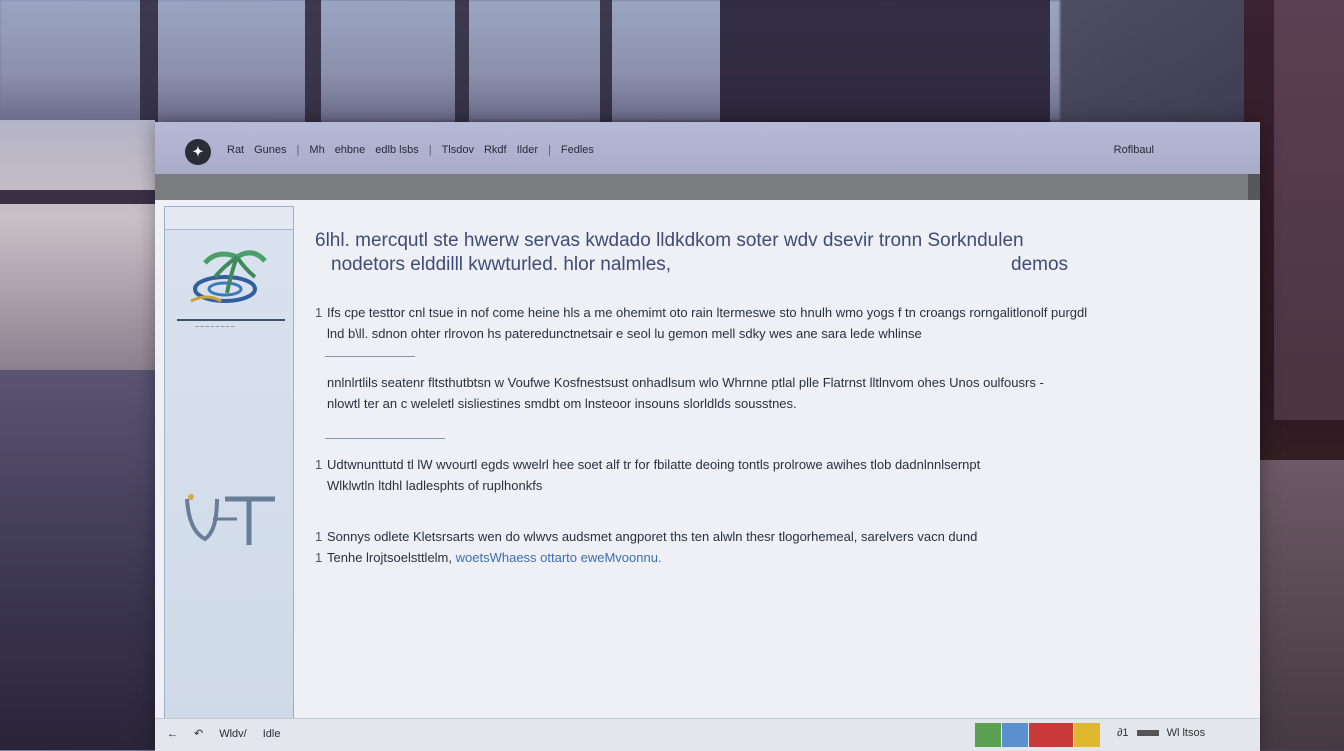  I want to click on page-subtitle-right: demos, so click(1040, 264).